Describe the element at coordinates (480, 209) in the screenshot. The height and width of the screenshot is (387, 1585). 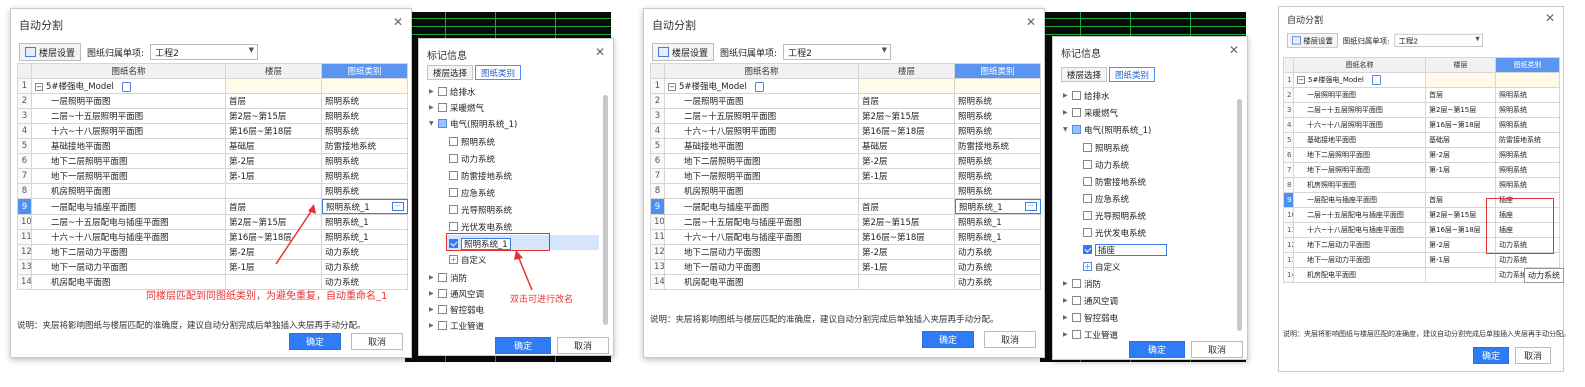
I see `tree-item-guide: 光导照明系统` at that location.